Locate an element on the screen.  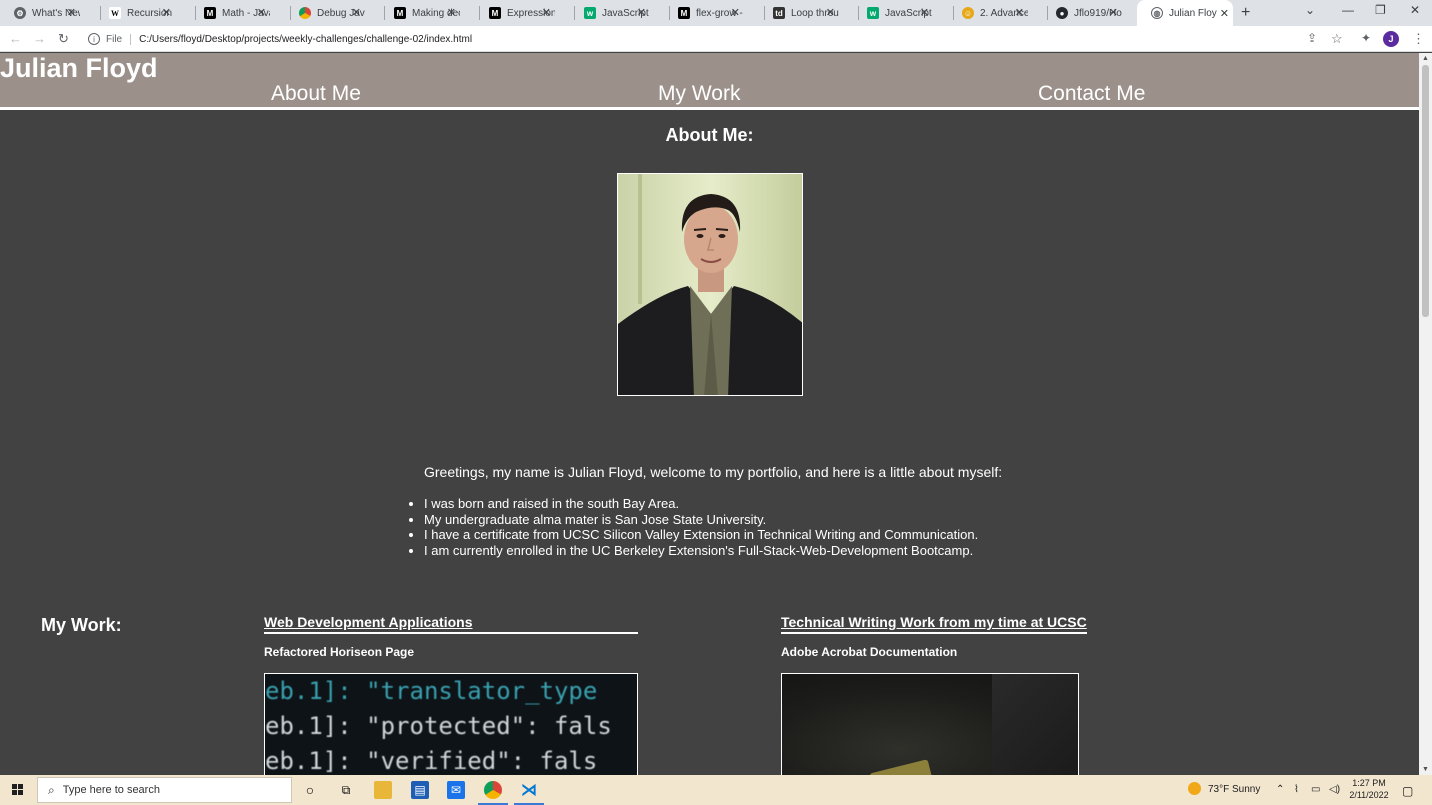
close-window-button: ✕ is located at coordinates (1415, 10).